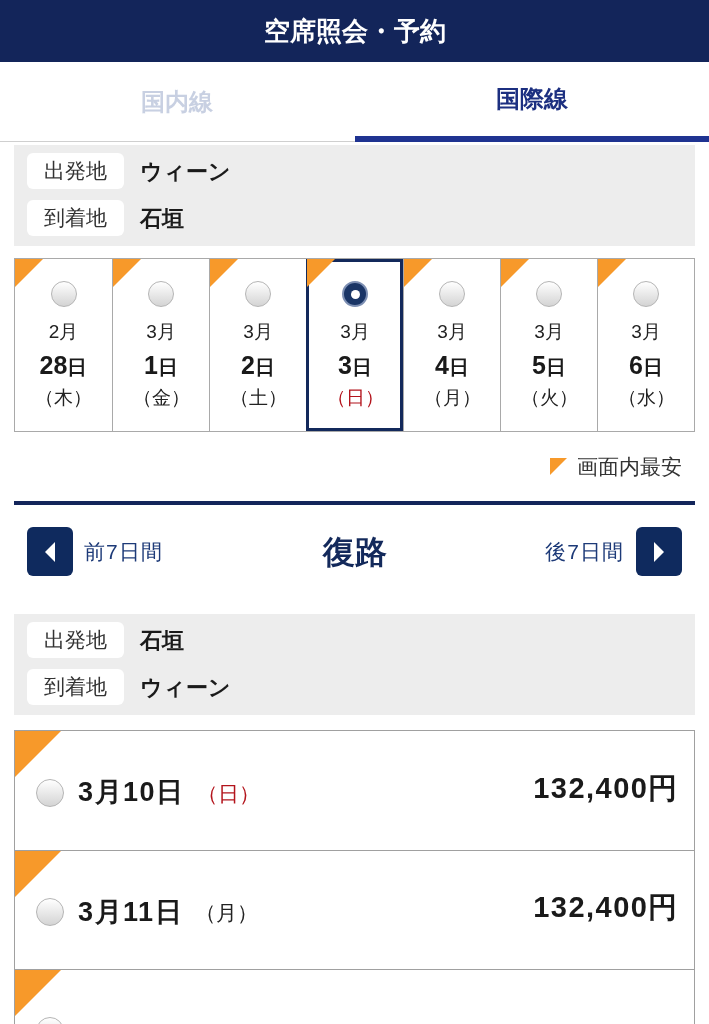  I want to click on weekday-text: （水）, so click(646, 397).